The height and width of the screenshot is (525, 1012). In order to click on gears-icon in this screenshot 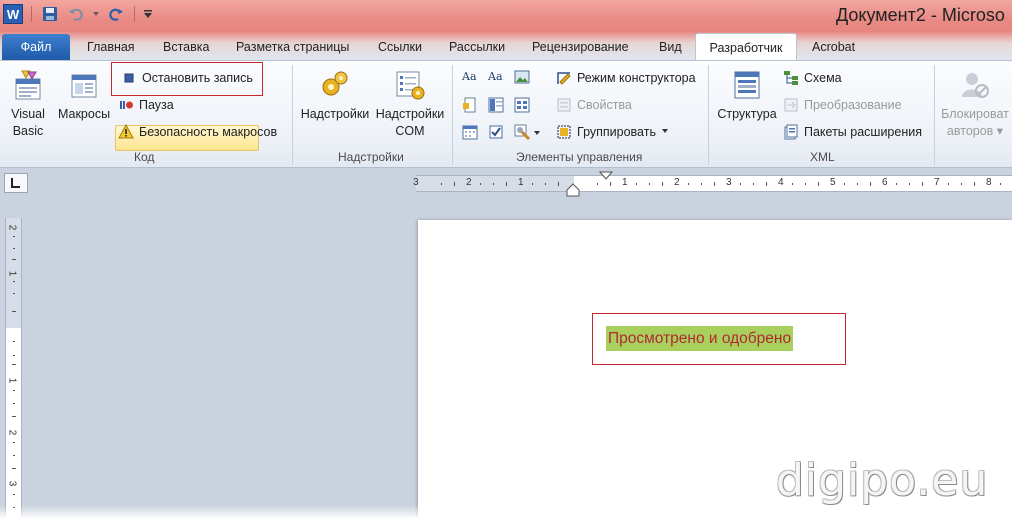, I will do `click(335, 83)`.